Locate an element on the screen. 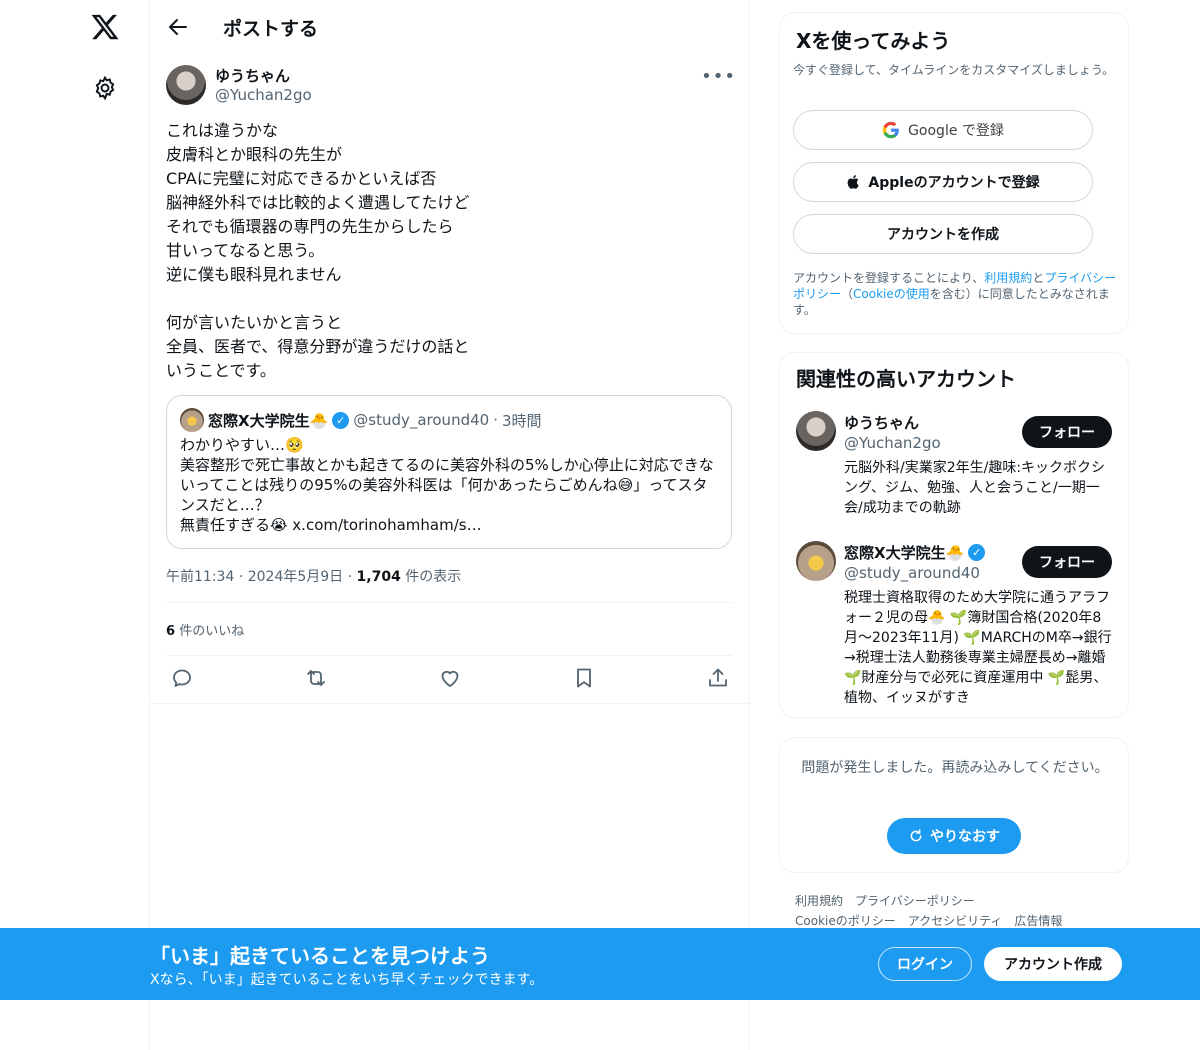 This screenshot has width=1200, height=1050. reply-icon is located at coordinates (182, 678).